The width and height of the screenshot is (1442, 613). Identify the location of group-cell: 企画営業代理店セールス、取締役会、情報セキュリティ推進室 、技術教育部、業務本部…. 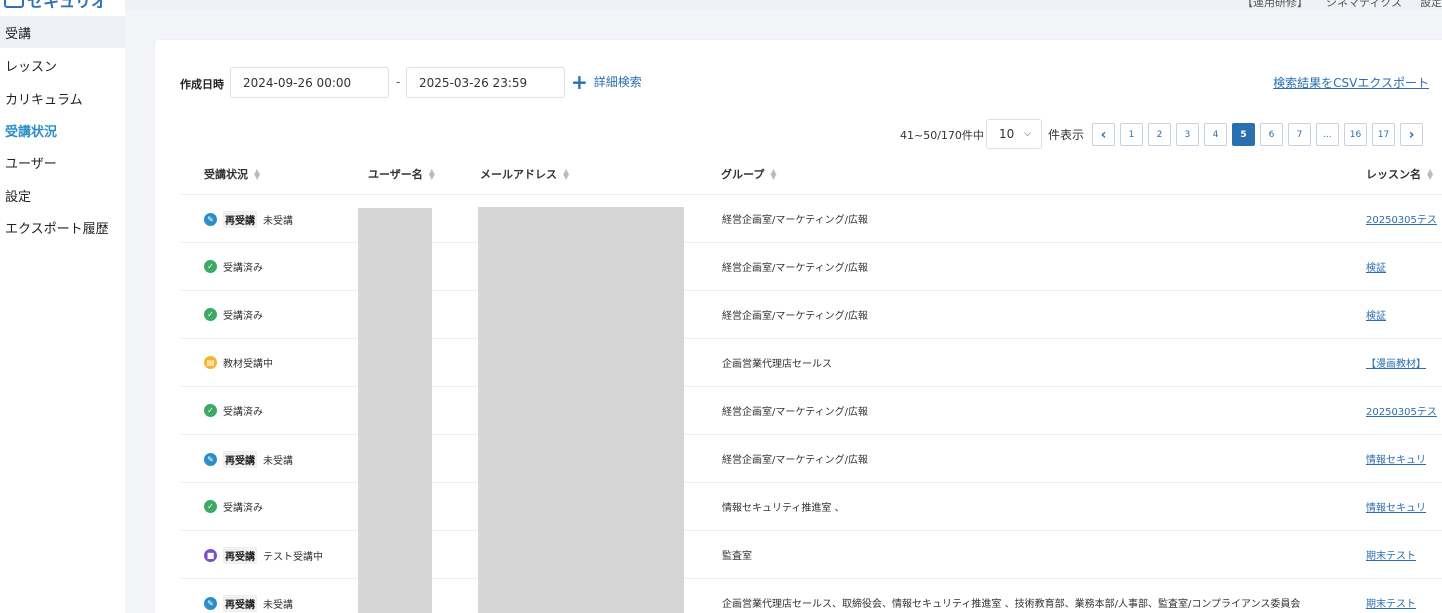
(1011, 604).